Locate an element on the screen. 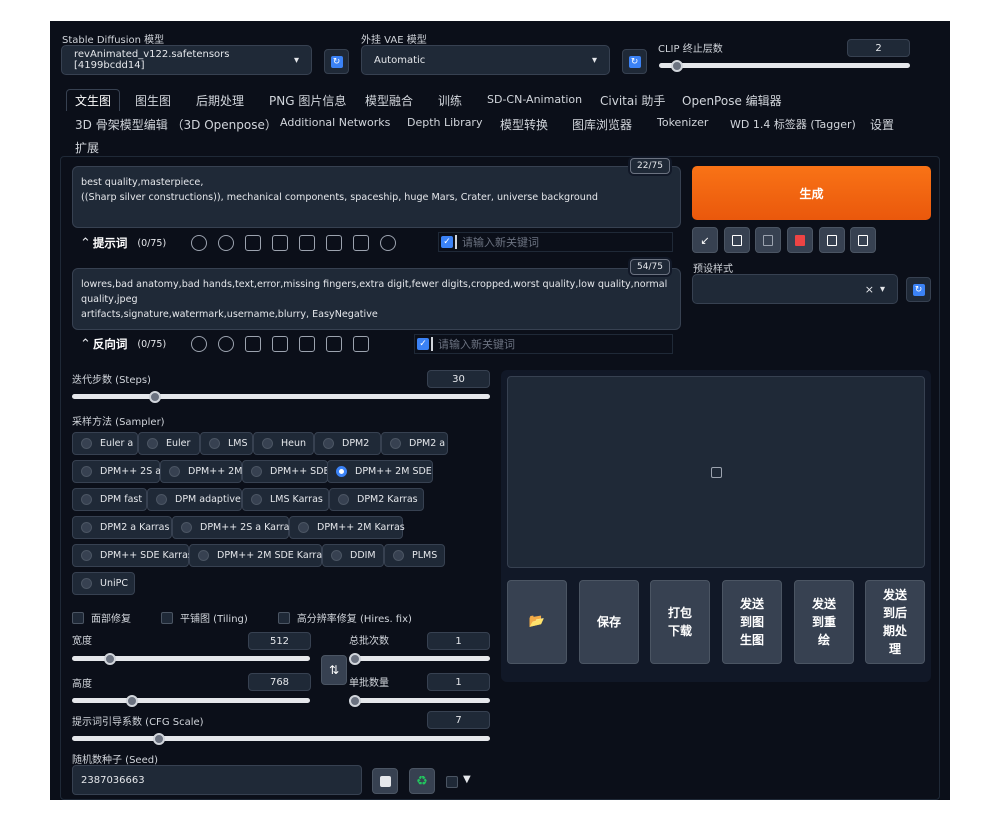  preset-style-dropdown: × ▾ is located at coordinates (795, 289).